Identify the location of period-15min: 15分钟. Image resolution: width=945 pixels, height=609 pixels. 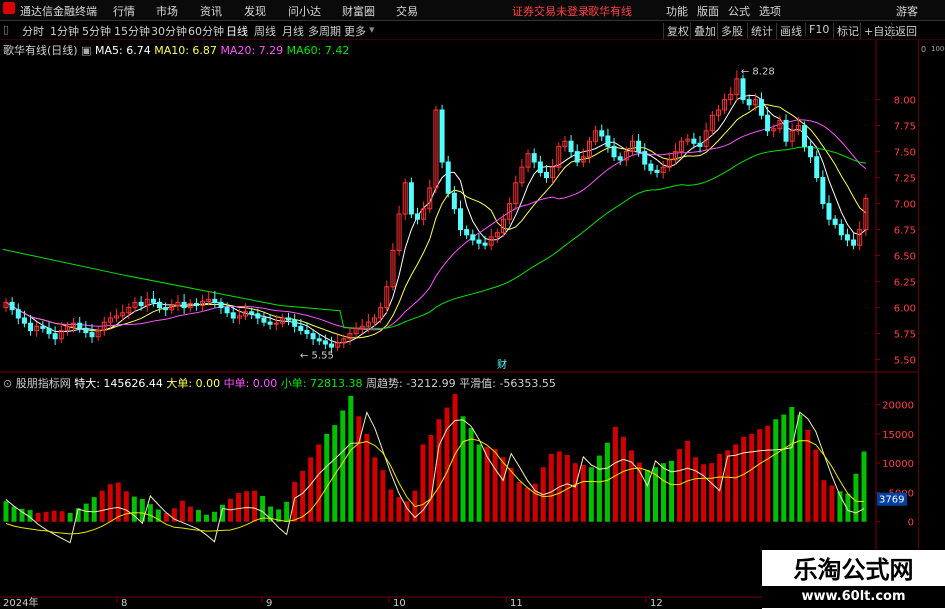
(132, 31).